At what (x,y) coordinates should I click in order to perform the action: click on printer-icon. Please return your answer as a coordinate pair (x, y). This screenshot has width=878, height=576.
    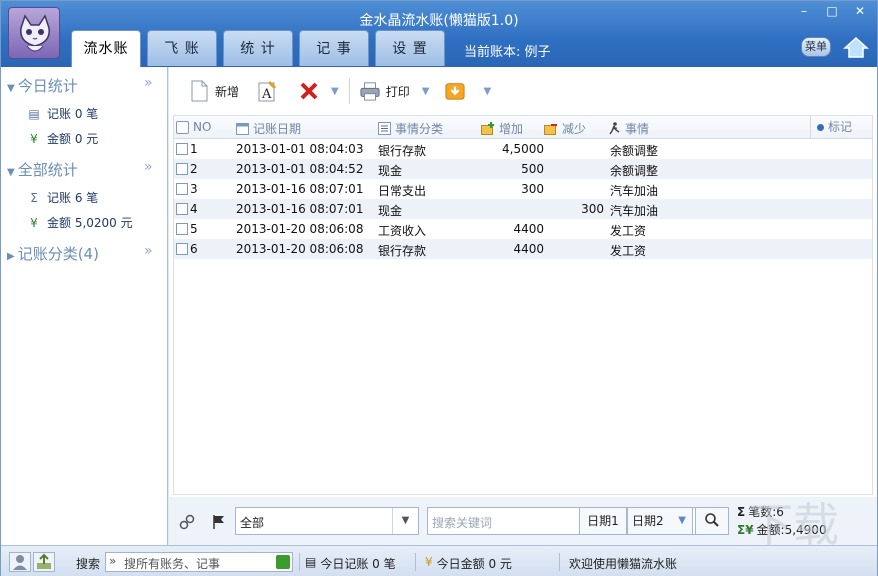
    Looking at the image, I should click on (370, 91).